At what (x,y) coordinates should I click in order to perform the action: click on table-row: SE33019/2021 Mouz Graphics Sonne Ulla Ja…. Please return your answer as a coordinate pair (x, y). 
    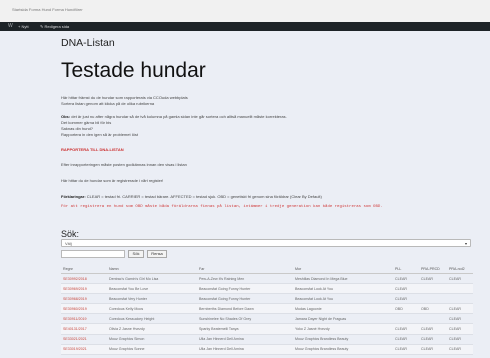
    Looking at the image, I should click on (267, 349).